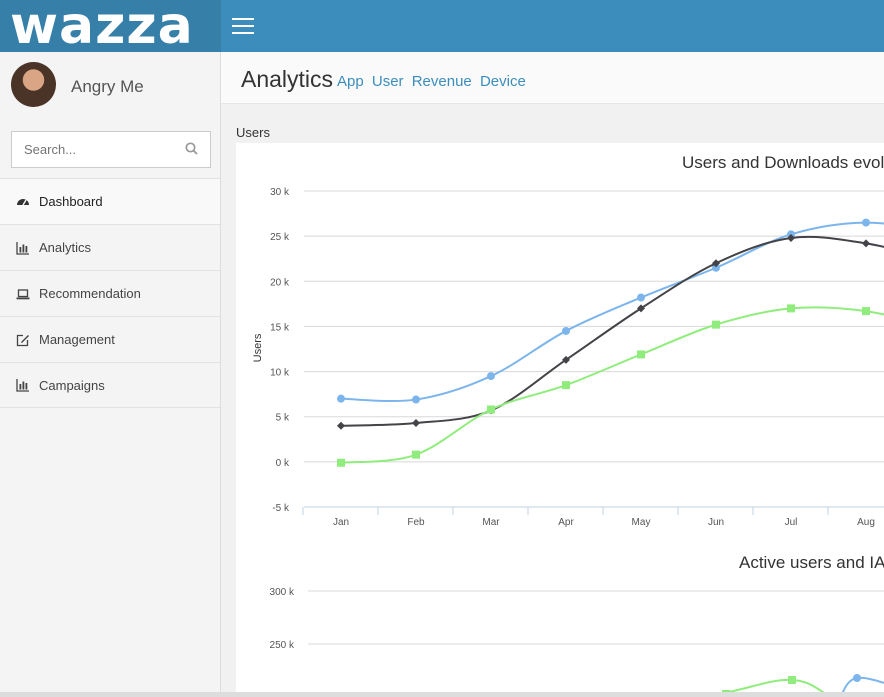 The image size is (884, 697). Describe the element at coordinates (783, 162) in the screenshot. I see `chart-title: Users and Downloads evolu` at that location.